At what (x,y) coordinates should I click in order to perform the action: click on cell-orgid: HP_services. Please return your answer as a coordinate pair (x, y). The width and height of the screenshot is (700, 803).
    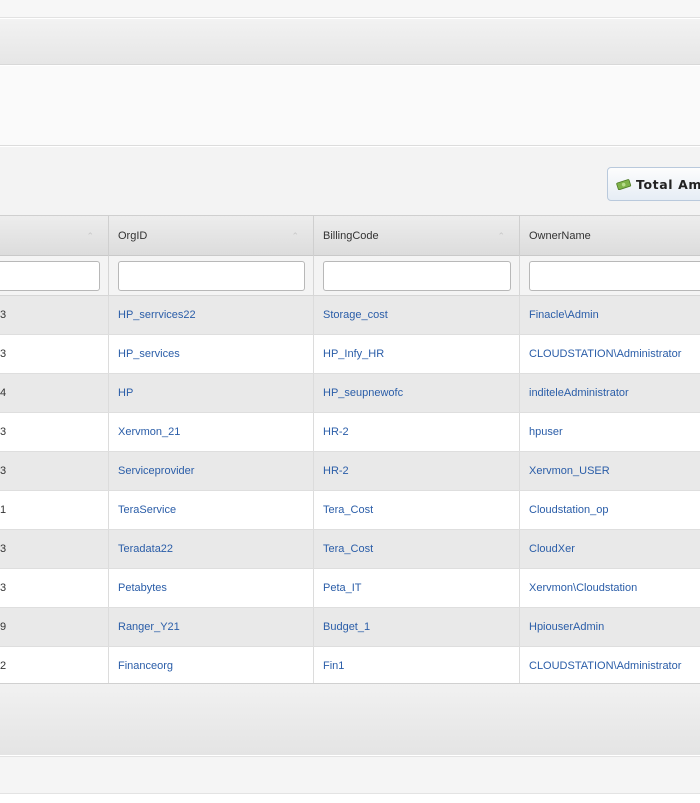
    Looking at the image, I should click on (211, 354).